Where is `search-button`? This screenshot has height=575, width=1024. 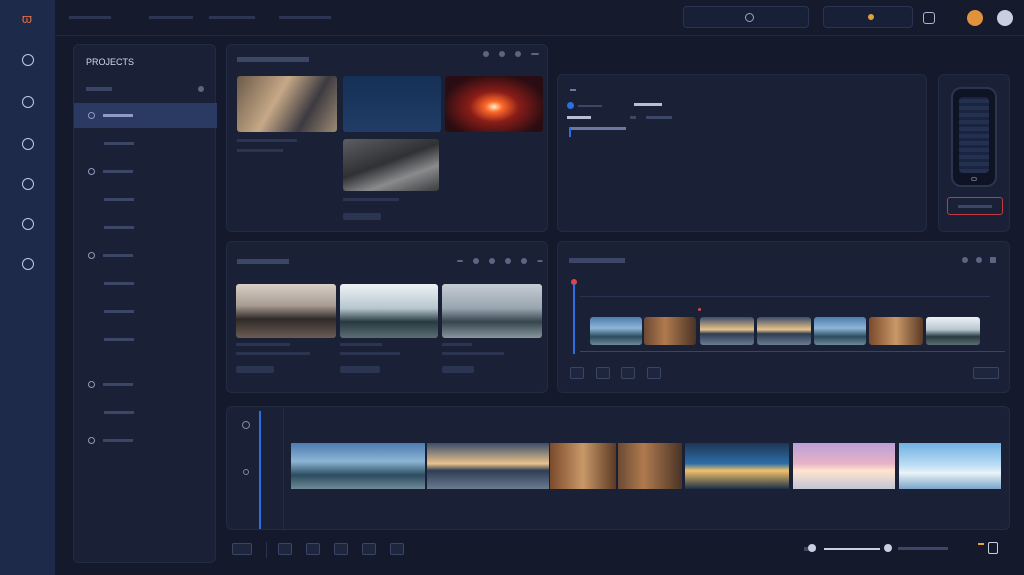 search-button is located at coordinates (746, 17).